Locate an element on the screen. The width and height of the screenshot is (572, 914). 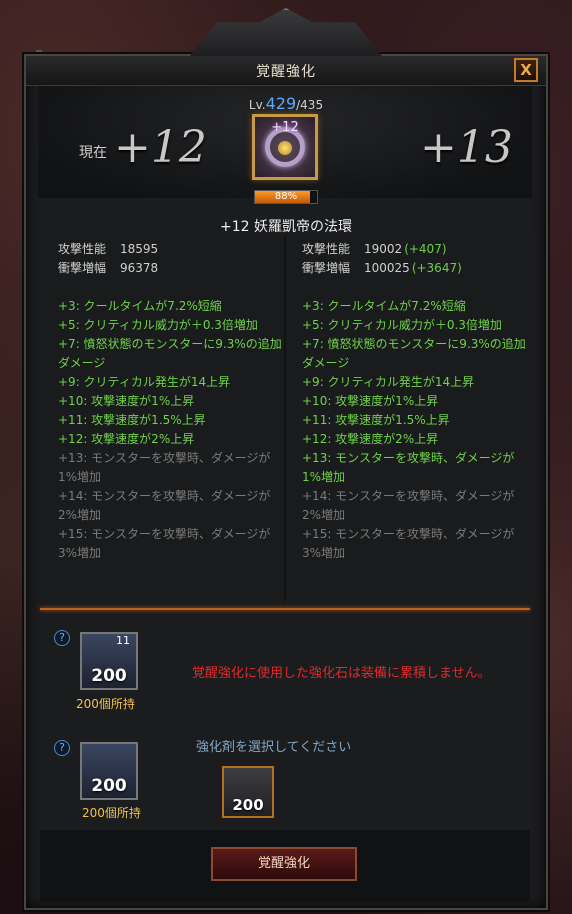
level-current: 429 is located at coordinates (281, 103).